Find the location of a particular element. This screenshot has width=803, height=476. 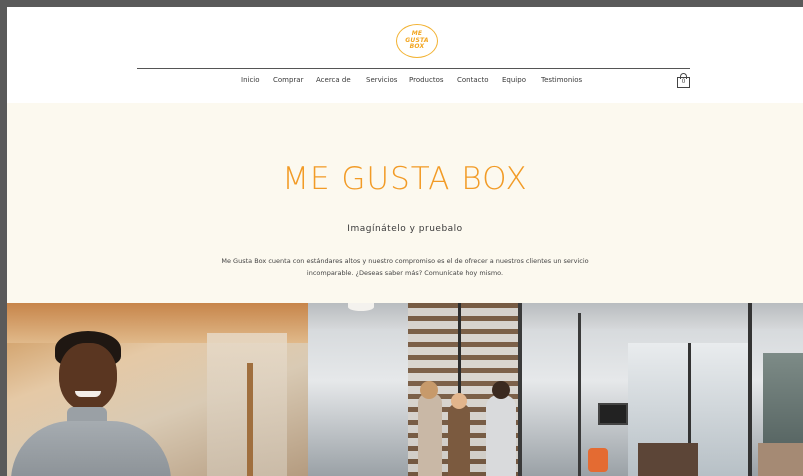

brand-logo: ME GUSTA BOX is located at coordinates (417, 41).